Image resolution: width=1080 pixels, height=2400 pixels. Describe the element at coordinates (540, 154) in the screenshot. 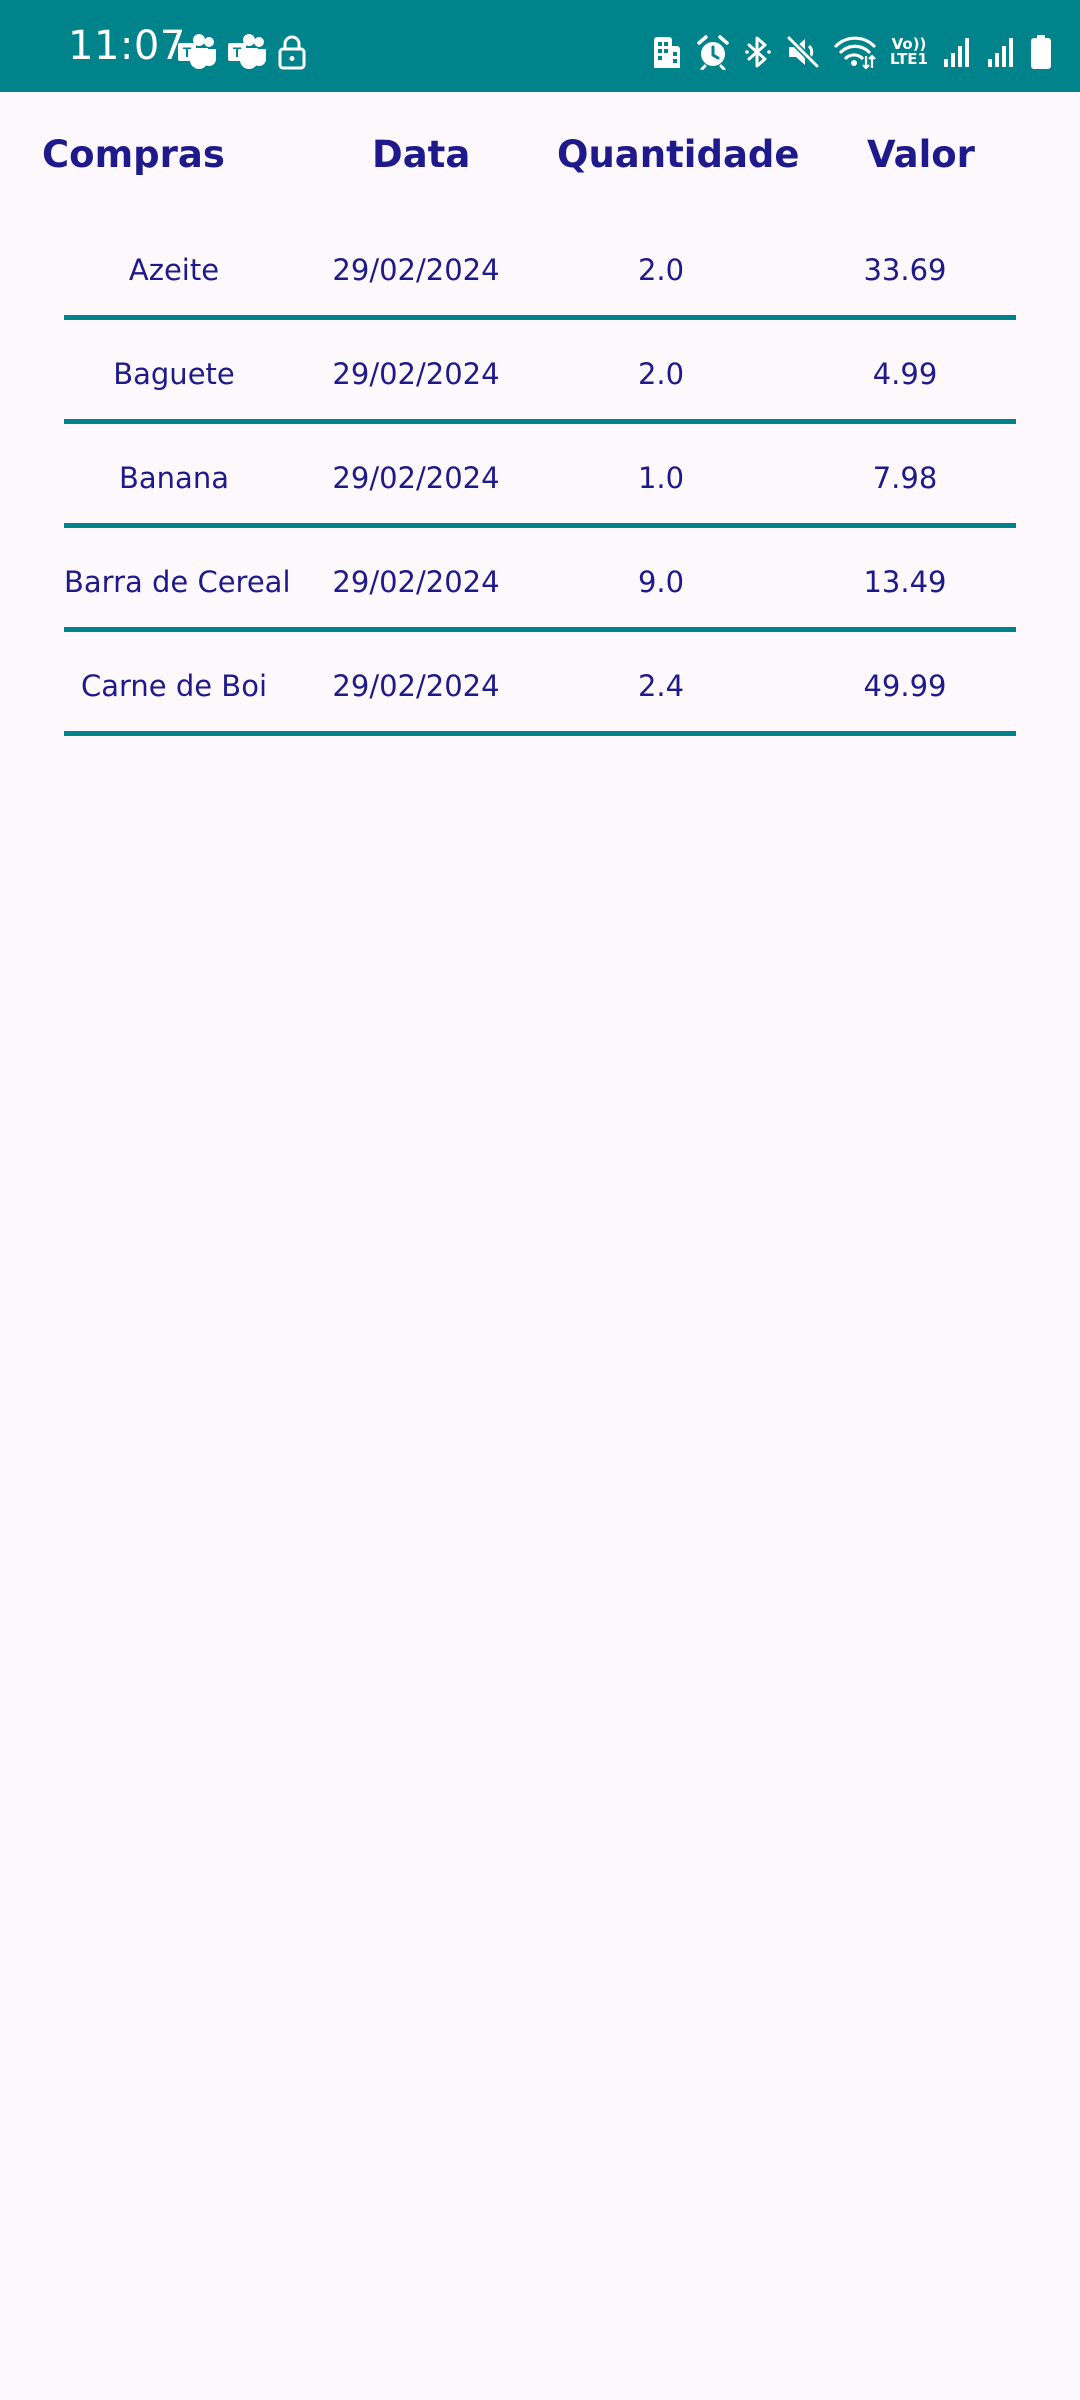

I see `table-header: Compras Data Quantidade Valor` at that location.